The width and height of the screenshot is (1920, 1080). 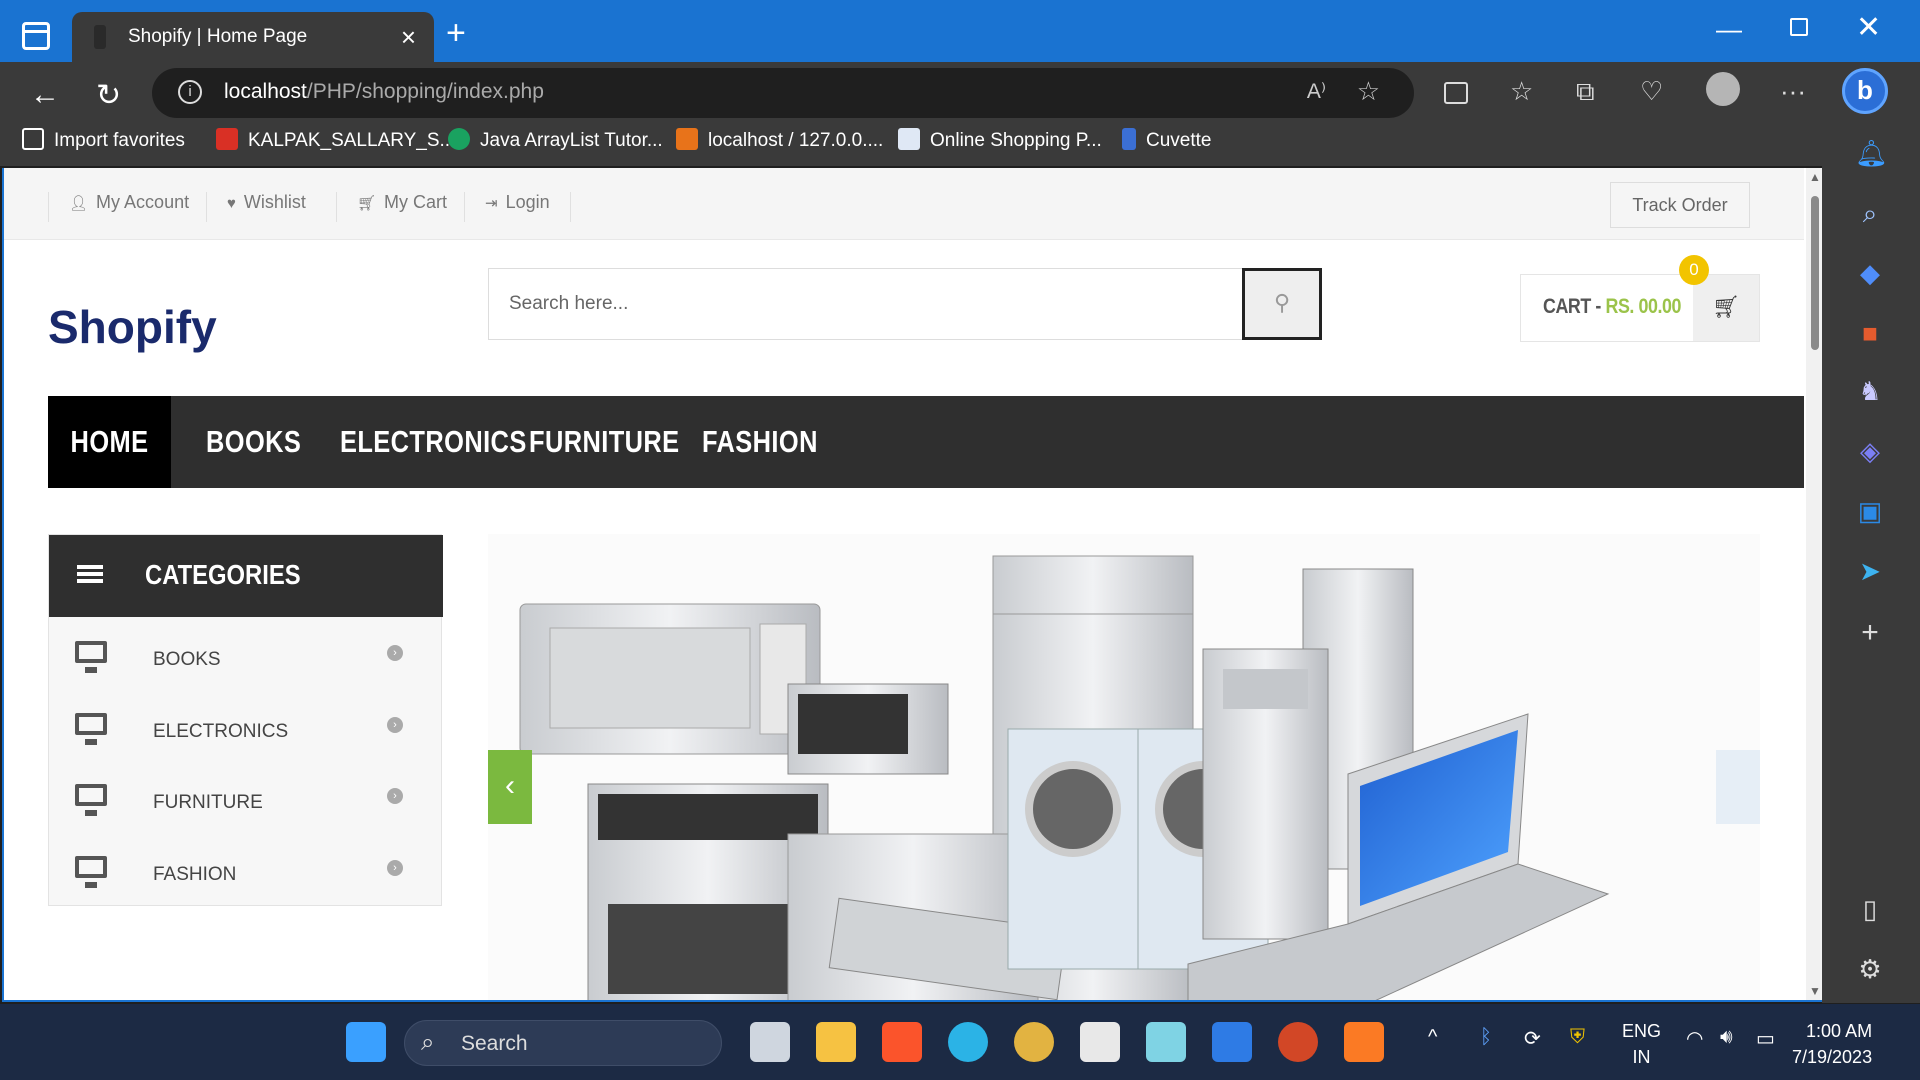 I want to click on battery-icon: ▭, so click(x=1765, y=1038).